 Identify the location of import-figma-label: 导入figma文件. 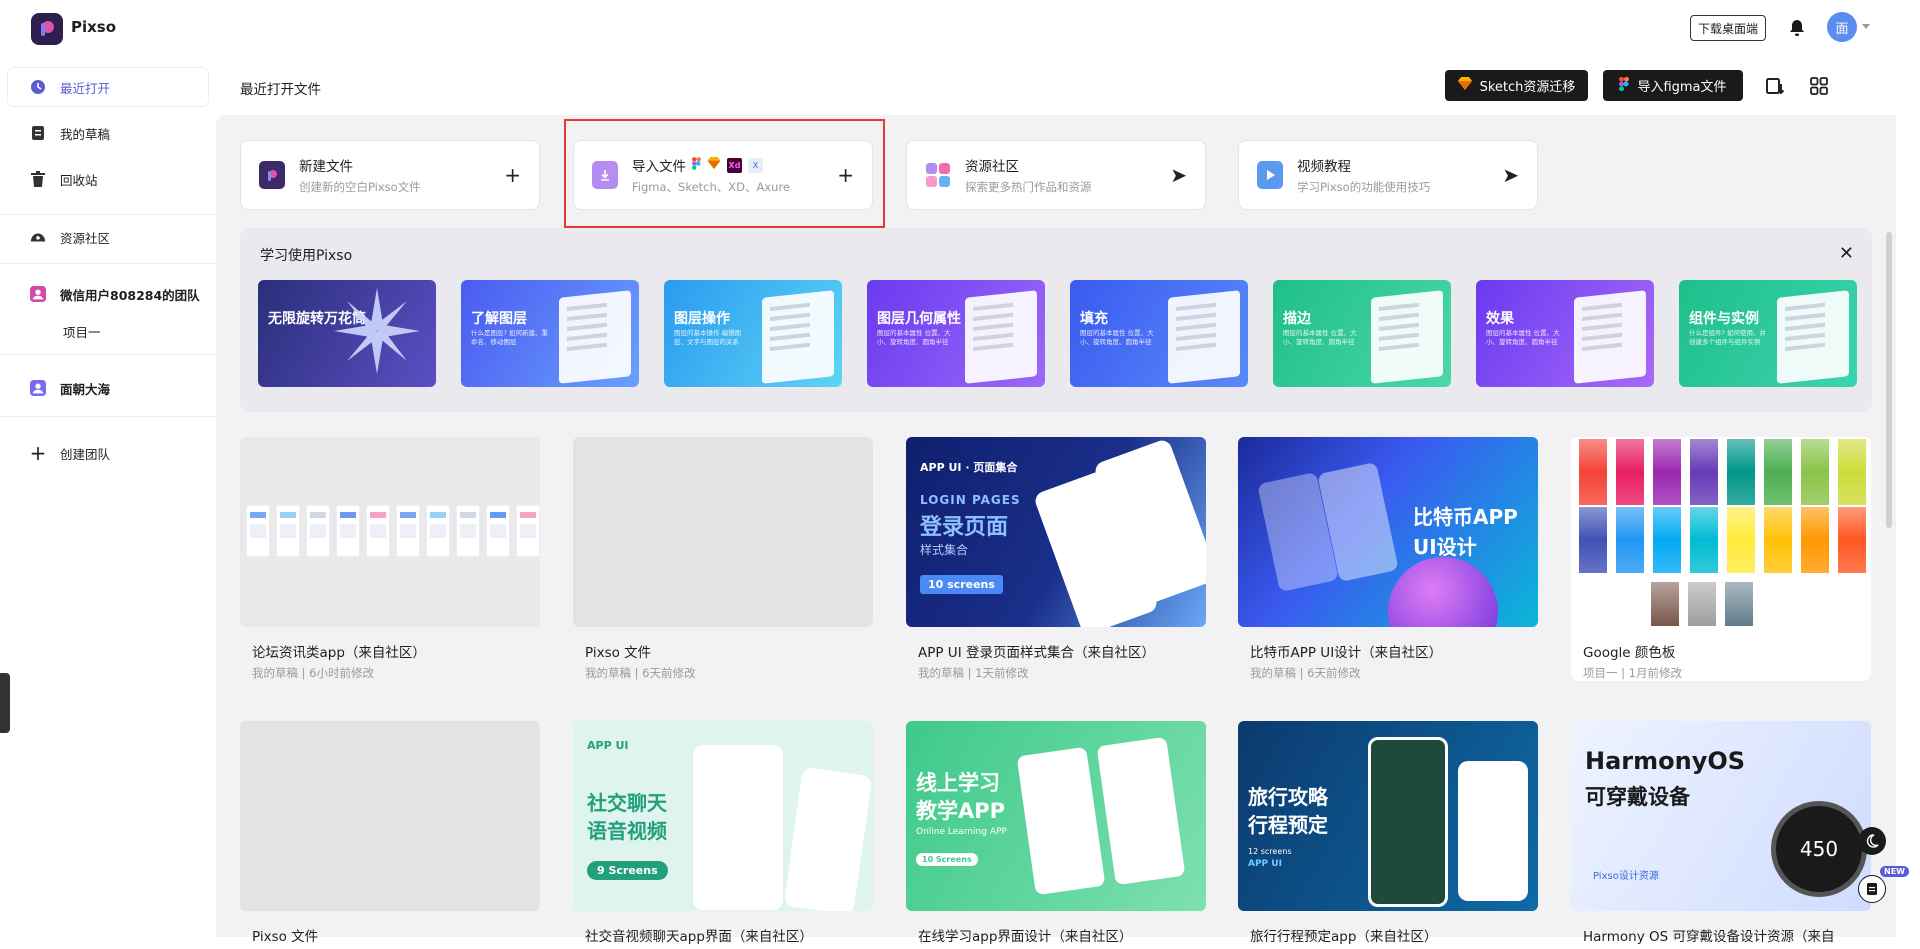
(1682, 87).